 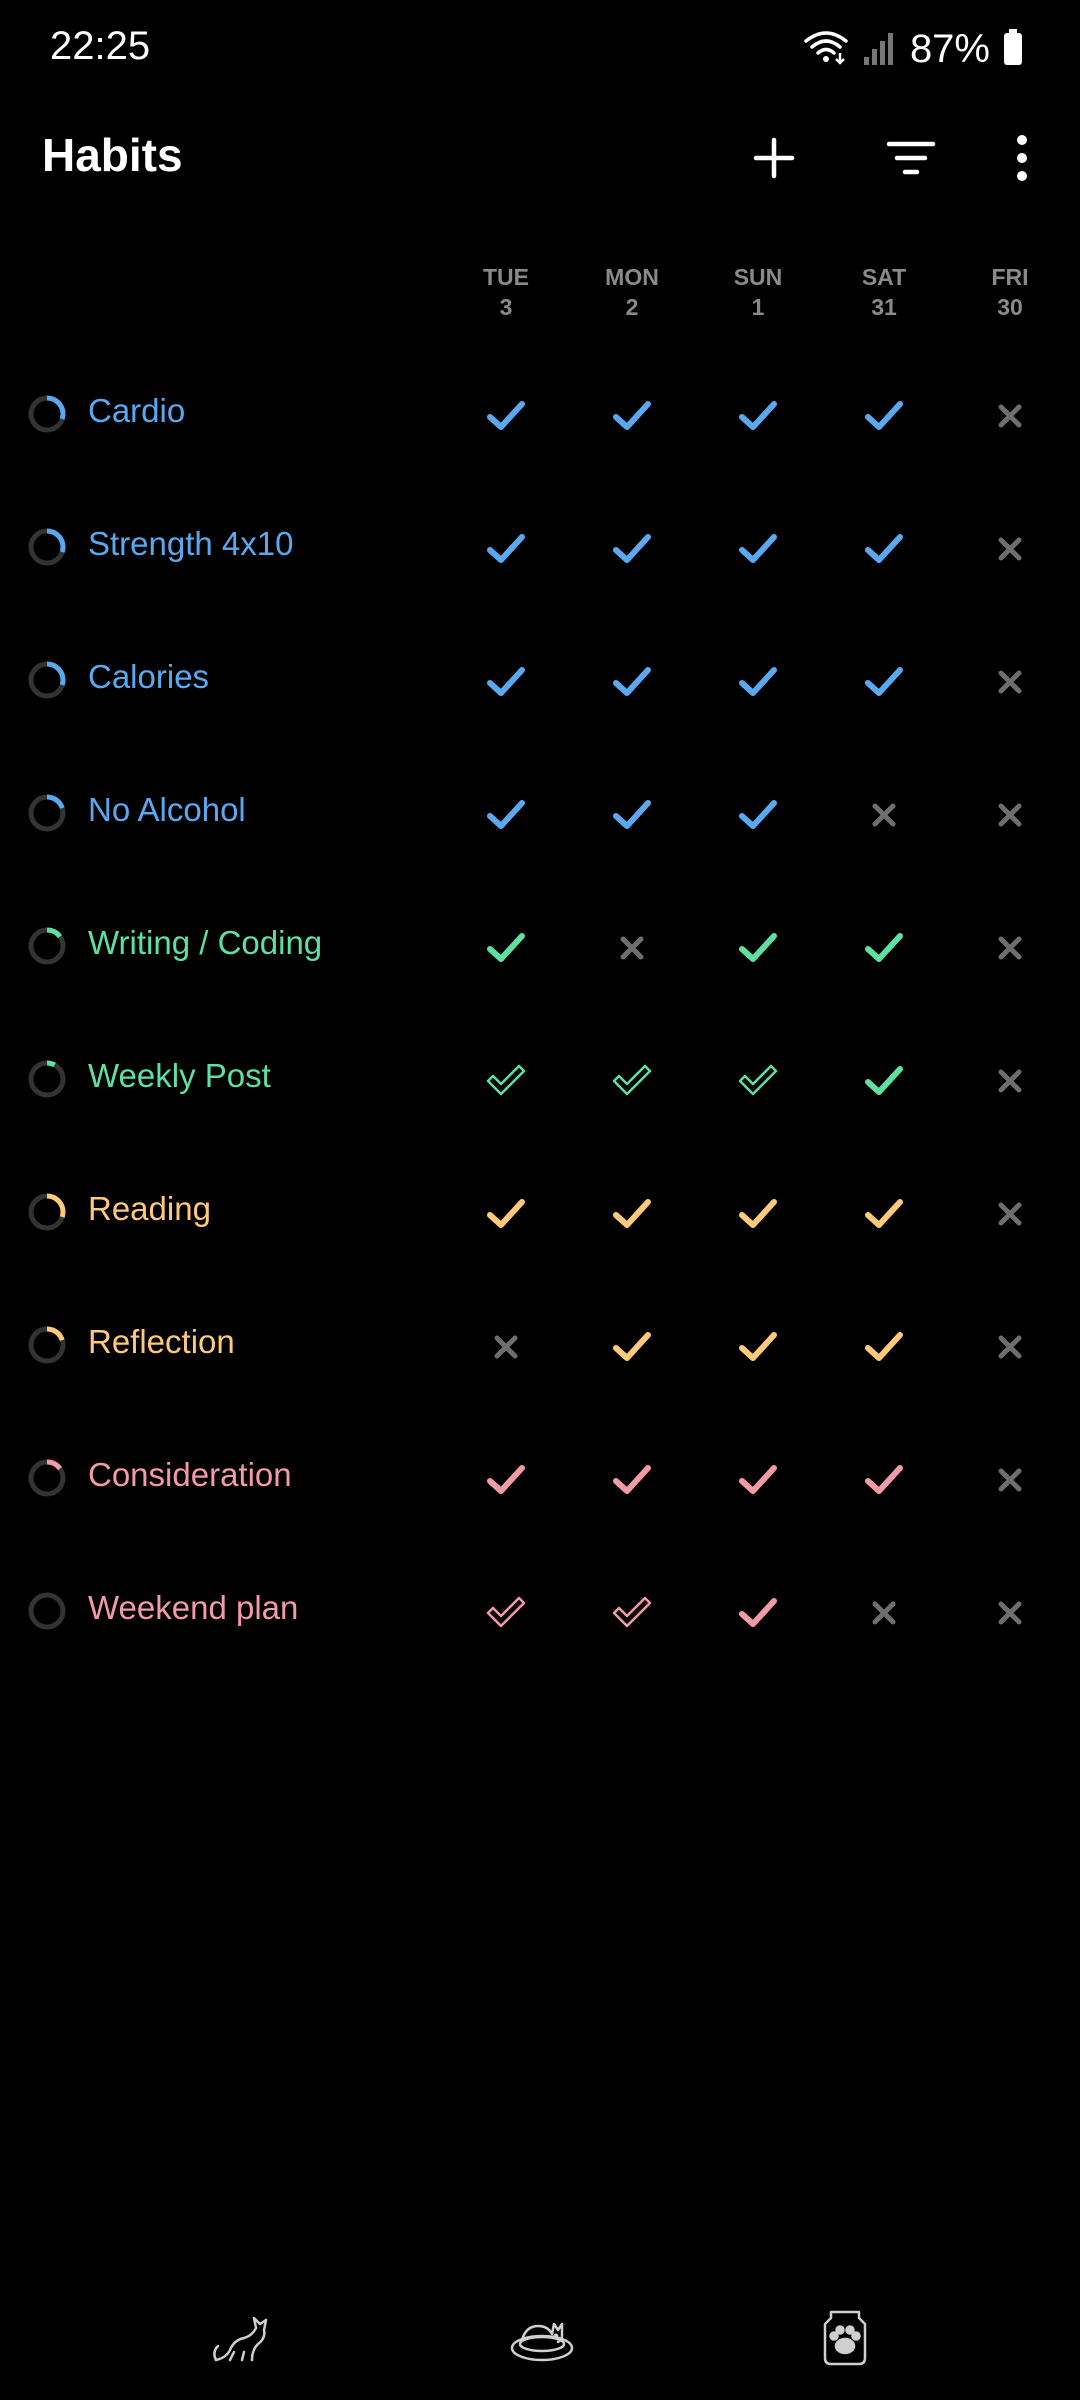 I want to click on filter-button, so click(x=911, y=160).